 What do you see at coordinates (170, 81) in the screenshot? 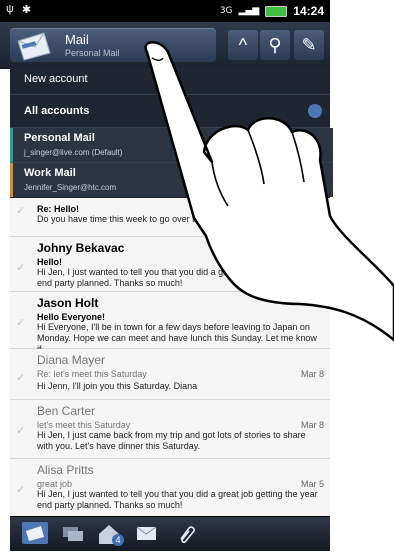
I see `new-account-item: New account` at bounding box center [170, 81].